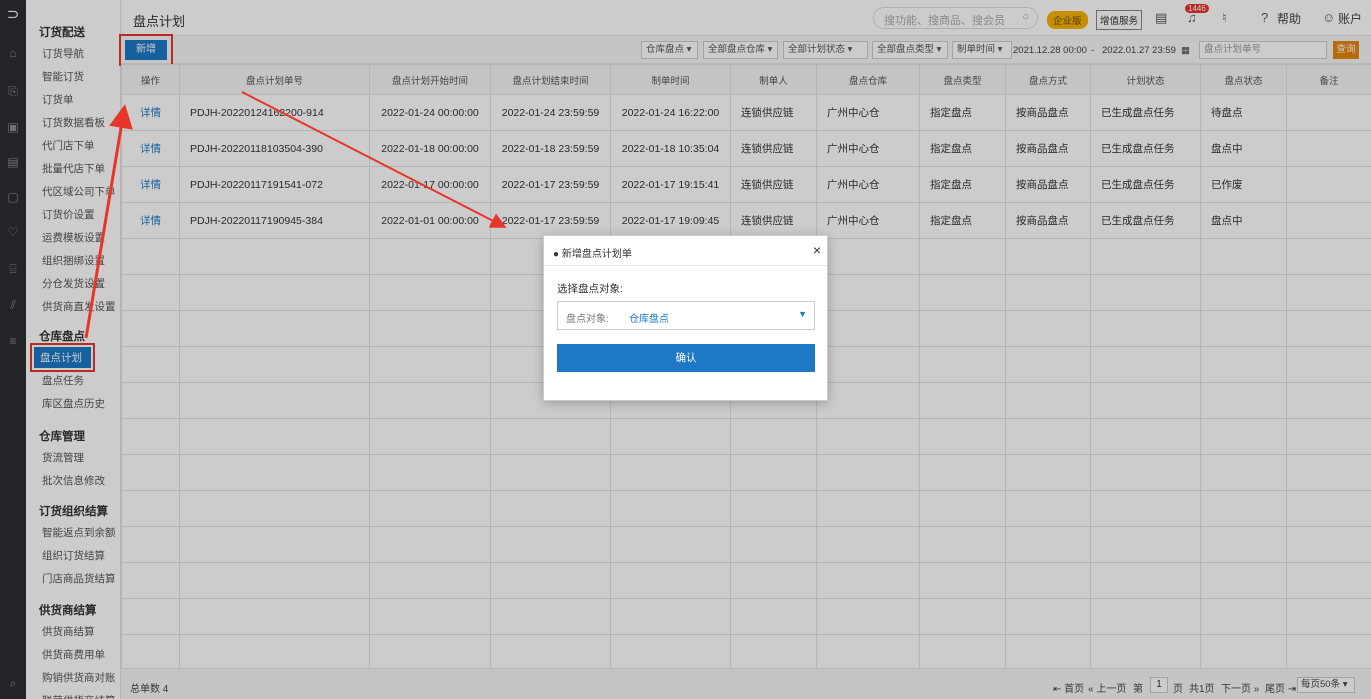 The width and height of the screenshot is (1371, 699). I want to click on new-plan-dialog: ● 新增盘点计划单 × 选择盘点对象: 盘点对象: 仓库盘点 ▼ 确认, so click(685, 318).